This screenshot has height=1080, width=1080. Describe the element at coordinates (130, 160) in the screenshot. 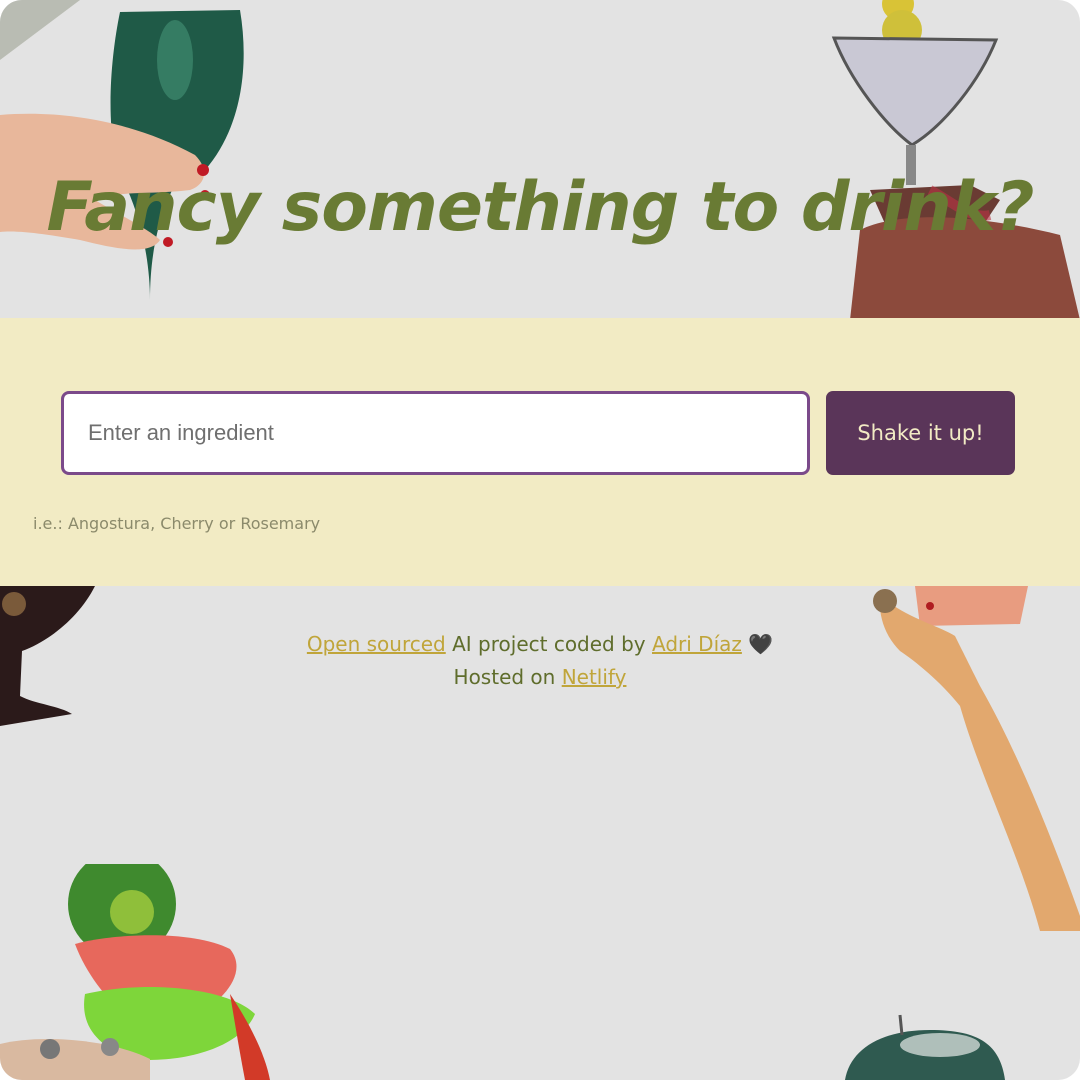

I see `wine-glass-hand-image` at that location.